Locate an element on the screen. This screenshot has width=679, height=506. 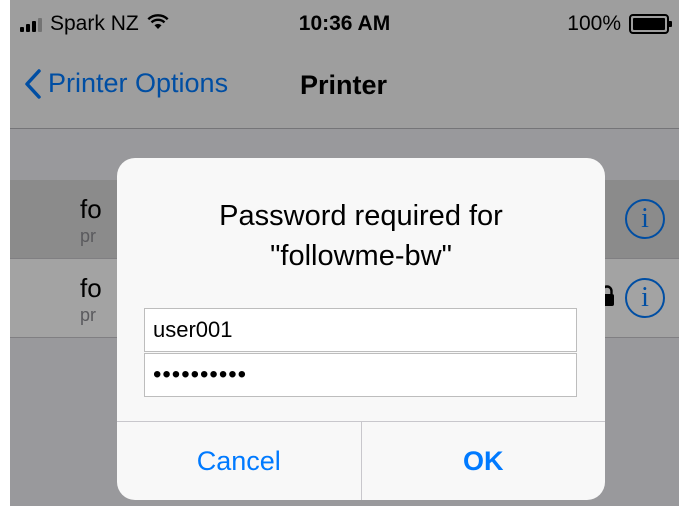
alert-button-row: Cancel OK is located at coordinates (361, 460).